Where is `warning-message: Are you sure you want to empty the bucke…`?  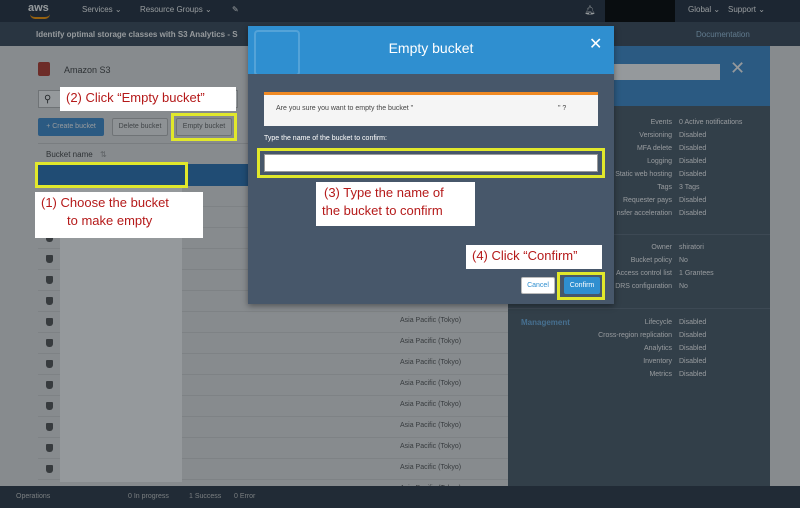
warning-message: Are you sure you want to empty the bucke… is located at coordinates (431, 109).